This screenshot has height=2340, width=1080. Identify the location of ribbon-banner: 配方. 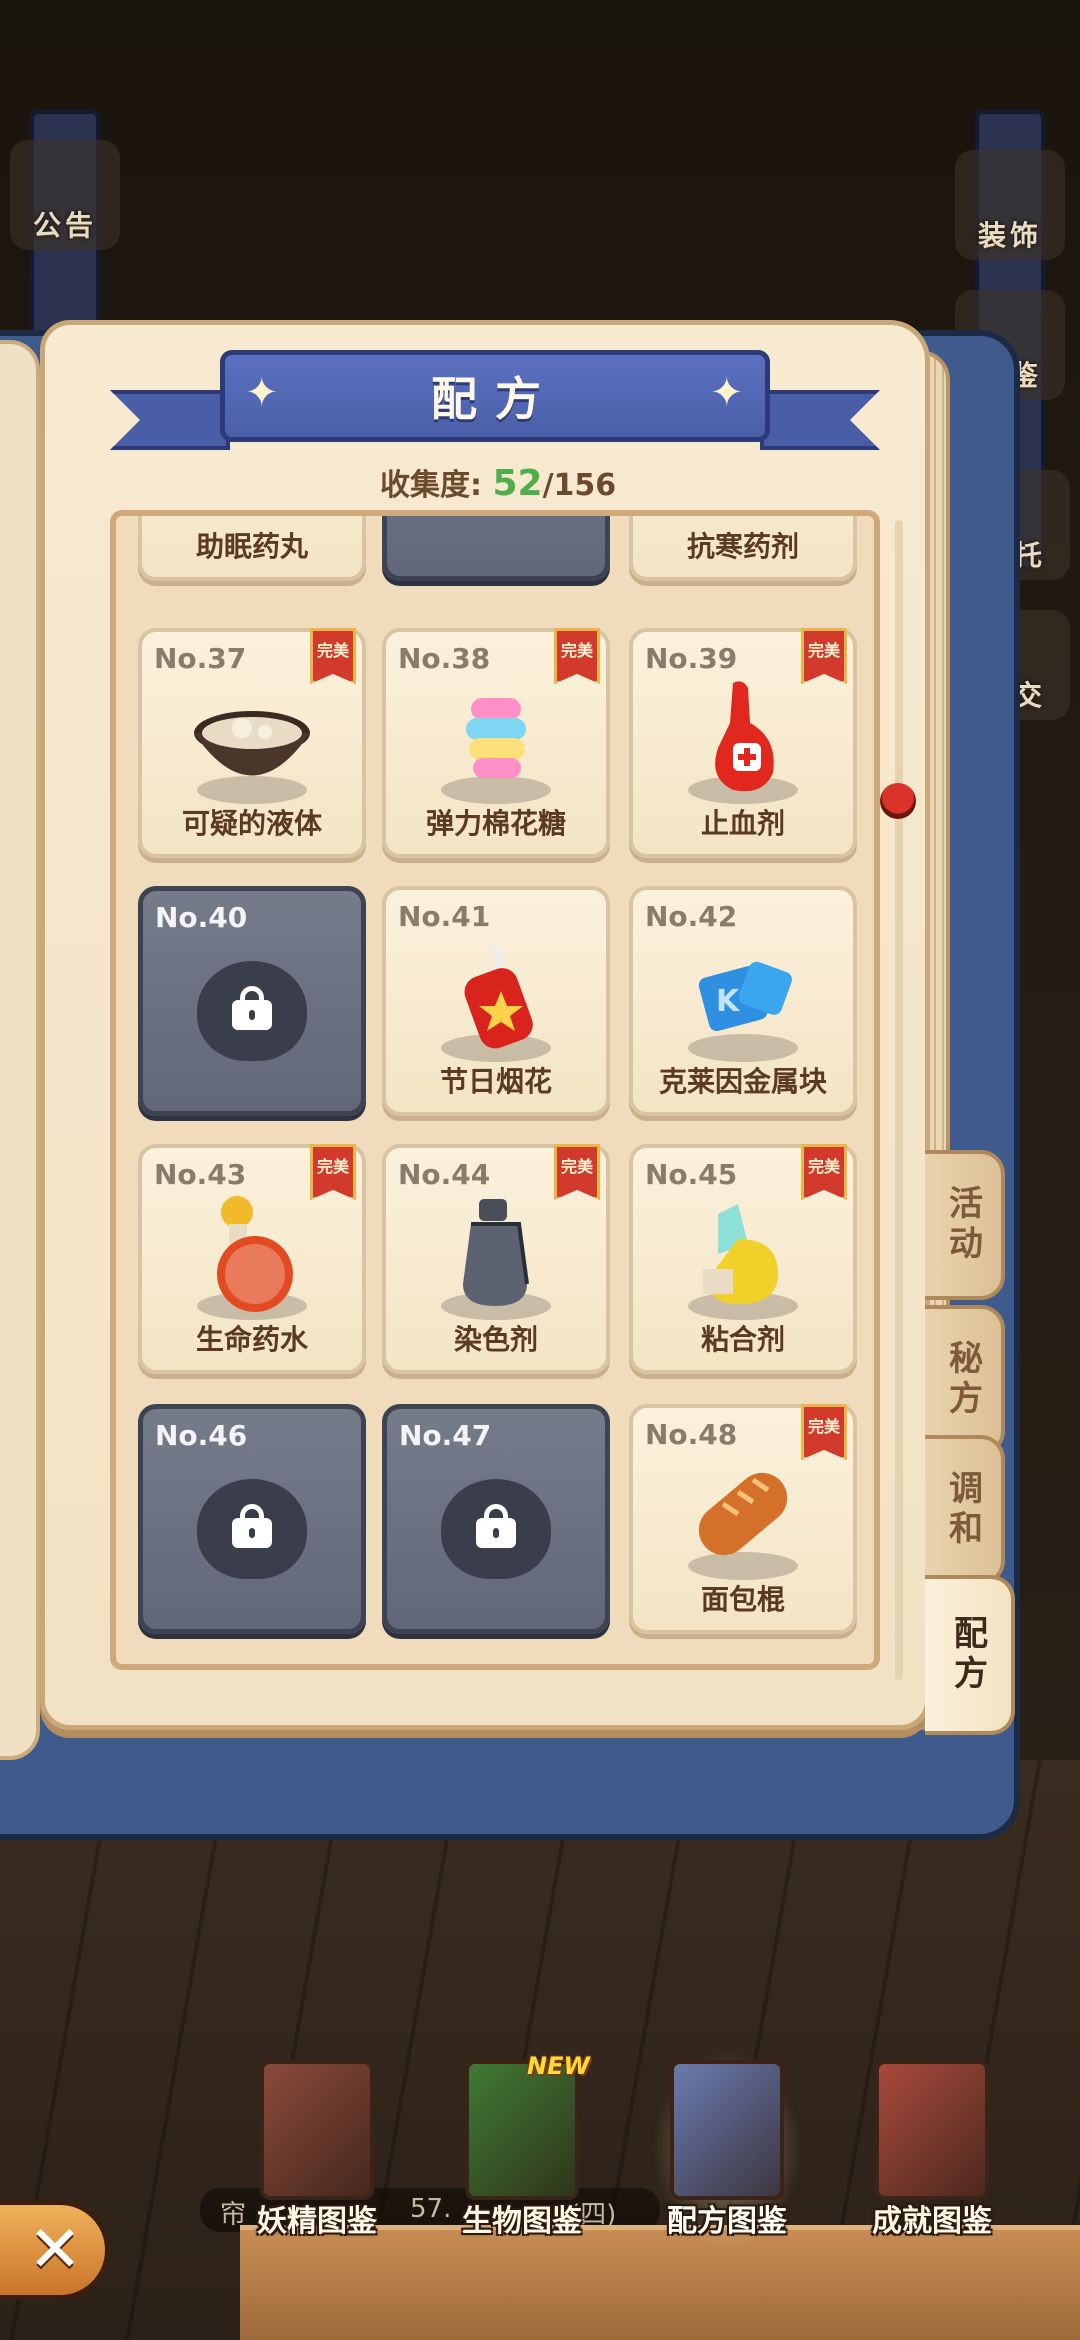
(495, 396).